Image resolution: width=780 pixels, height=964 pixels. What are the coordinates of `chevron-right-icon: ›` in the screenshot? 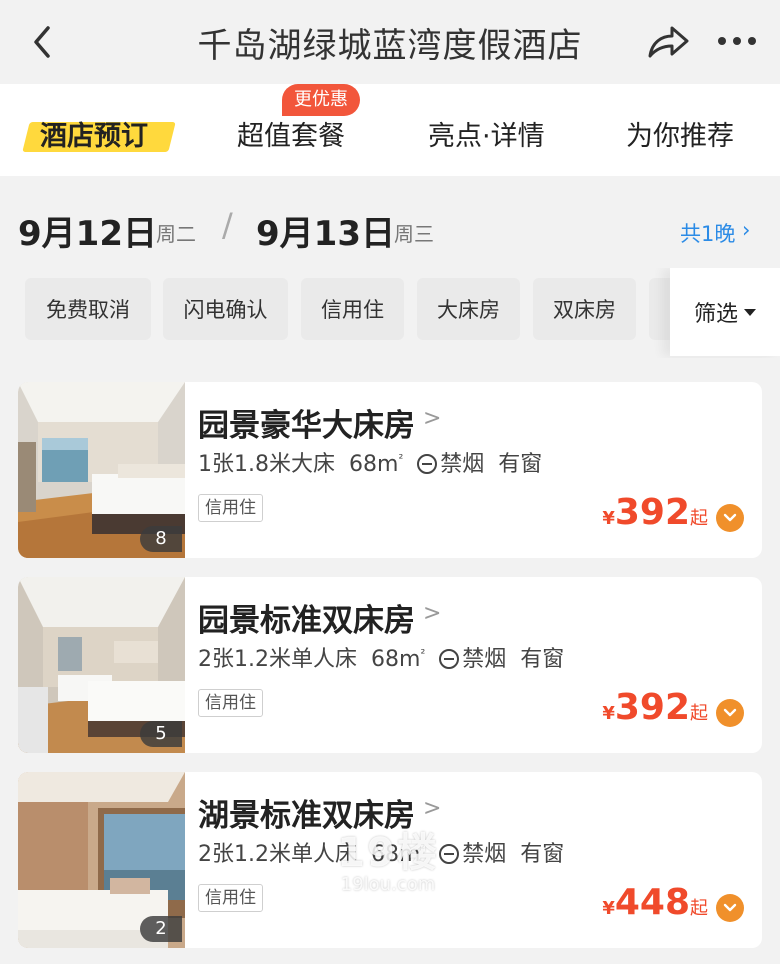 It's located at (746, 230).